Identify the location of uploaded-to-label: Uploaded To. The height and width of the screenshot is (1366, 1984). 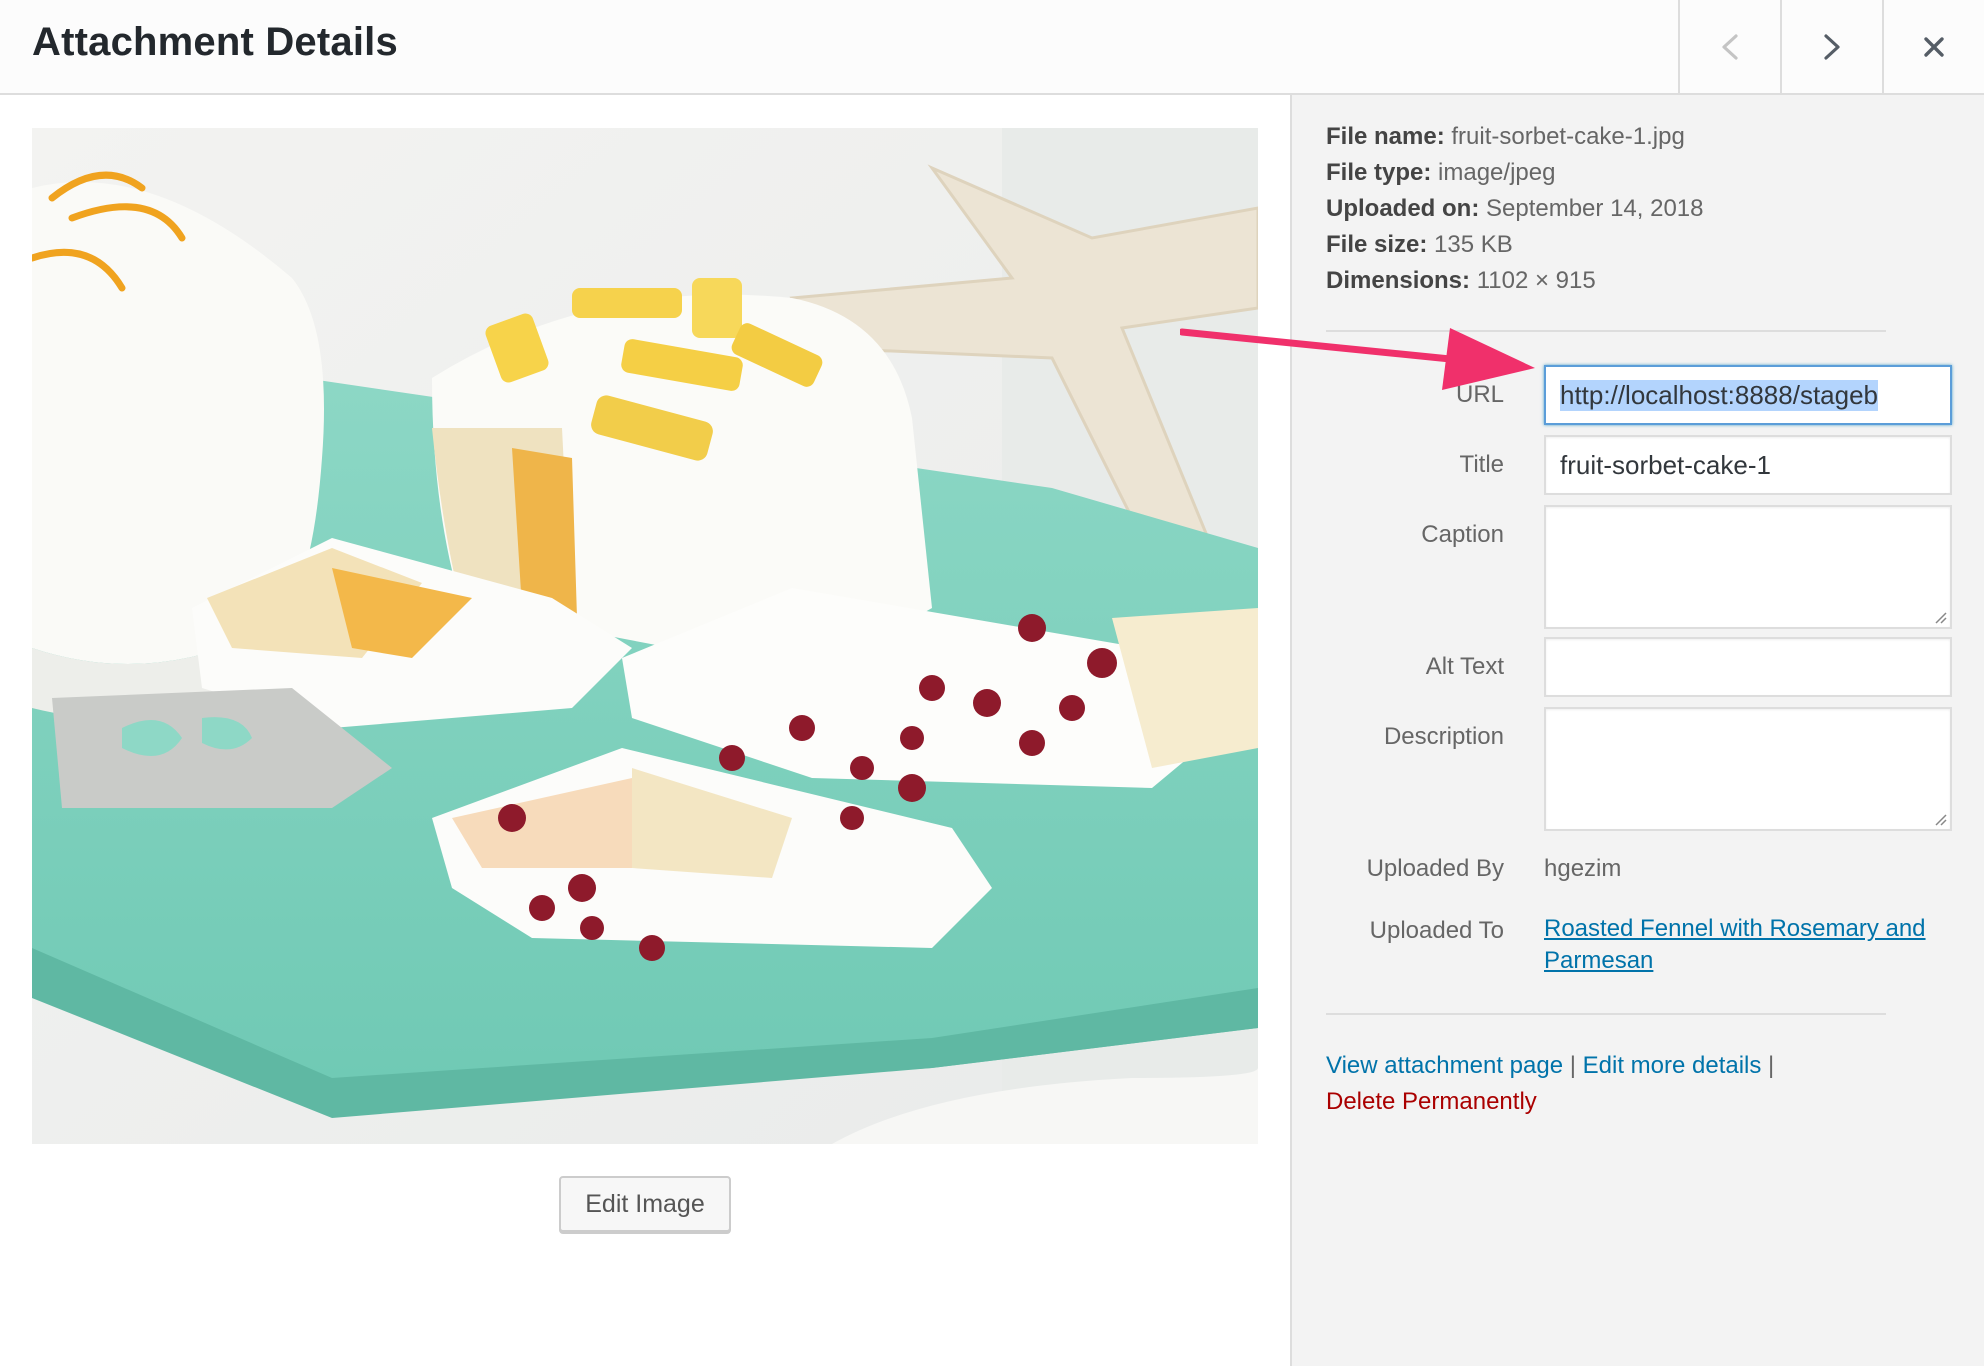
(1436, 930).